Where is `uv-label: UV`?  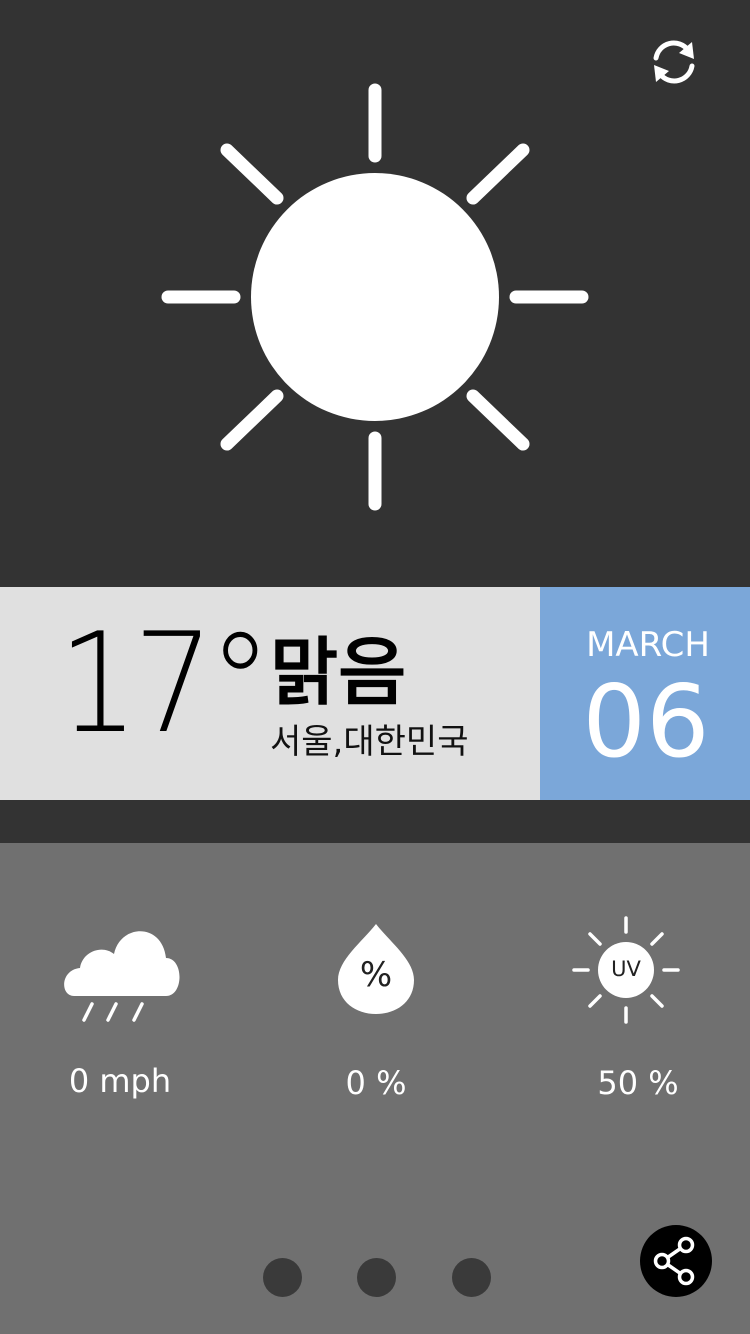
uv-label: UV is located at coordinates (626, 969).